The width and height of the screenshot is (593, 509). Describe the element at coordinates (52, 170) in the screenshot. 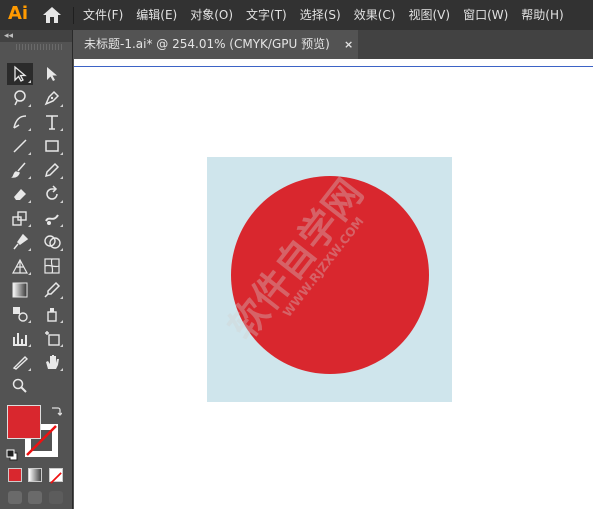

I see `pencil-tool-icon` at that location.